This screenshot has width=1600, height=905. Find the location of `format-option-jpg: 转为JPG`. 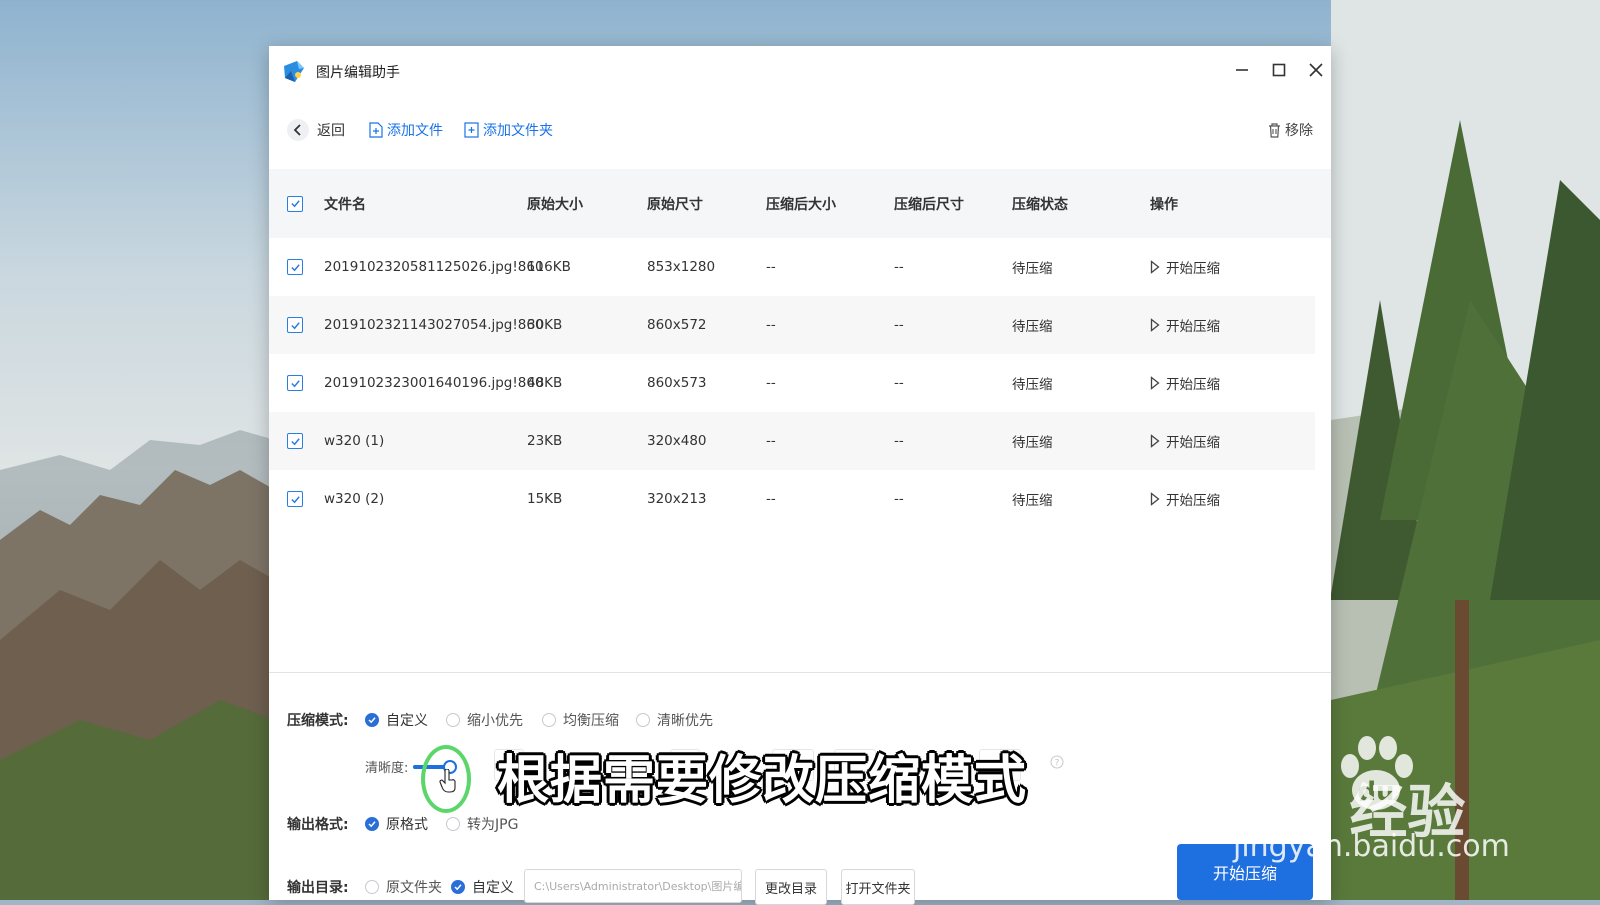

format-option-jpg: 转为JPG is located at coordinates (482, 824).